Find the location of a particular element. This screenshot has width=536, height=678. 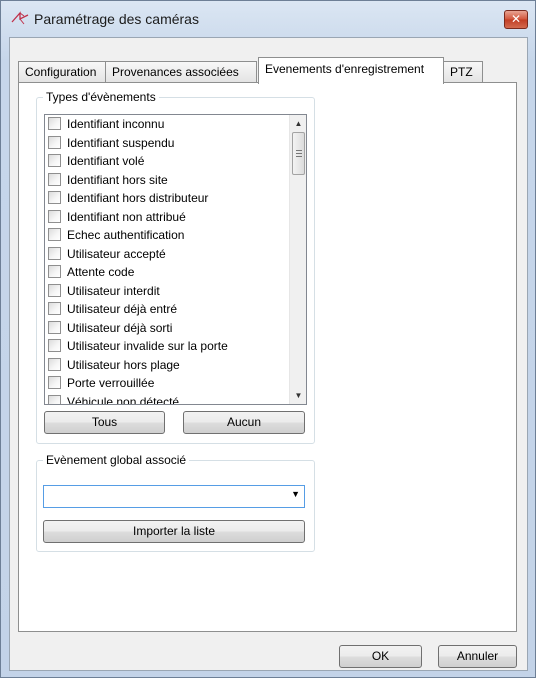

event-type-label: Identifiant non attribué is located at coordinates (126, 216).